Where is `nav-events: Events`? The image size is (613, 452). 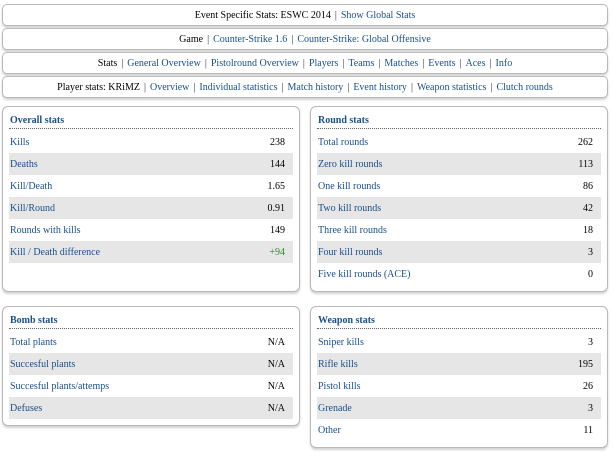
nav-events: Events is located at coordinates (441, 63).